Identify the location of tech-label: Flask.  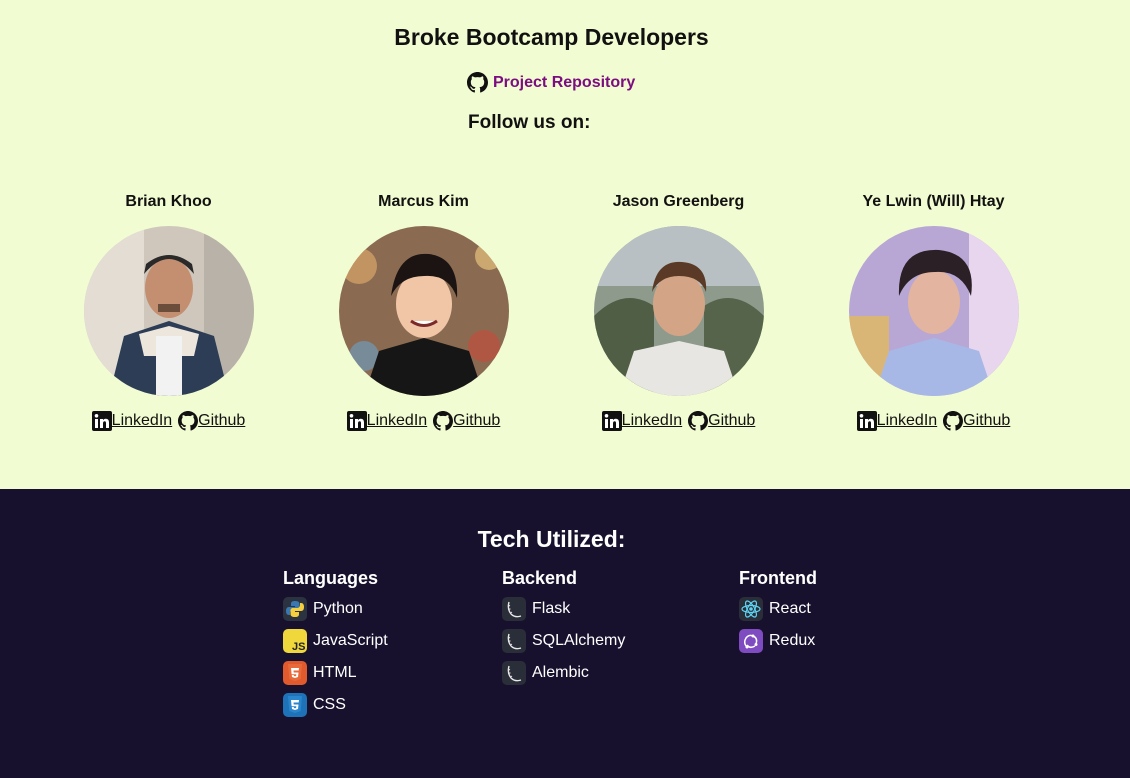
(551, 608).